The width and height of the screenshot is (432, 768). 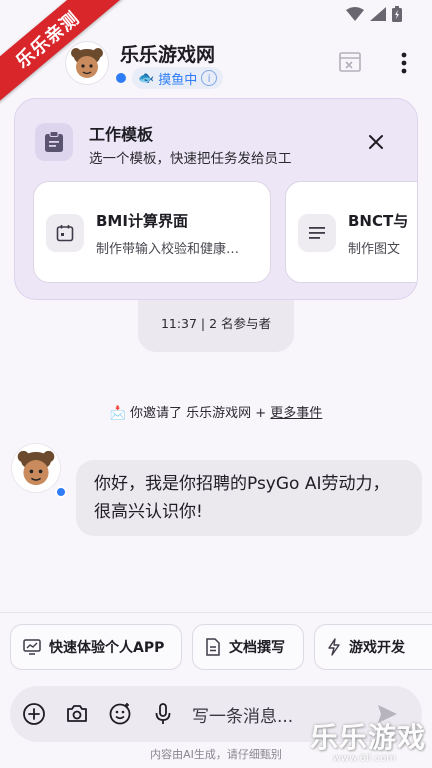 I want to click on signal-icon, so click(x=378, y=14).